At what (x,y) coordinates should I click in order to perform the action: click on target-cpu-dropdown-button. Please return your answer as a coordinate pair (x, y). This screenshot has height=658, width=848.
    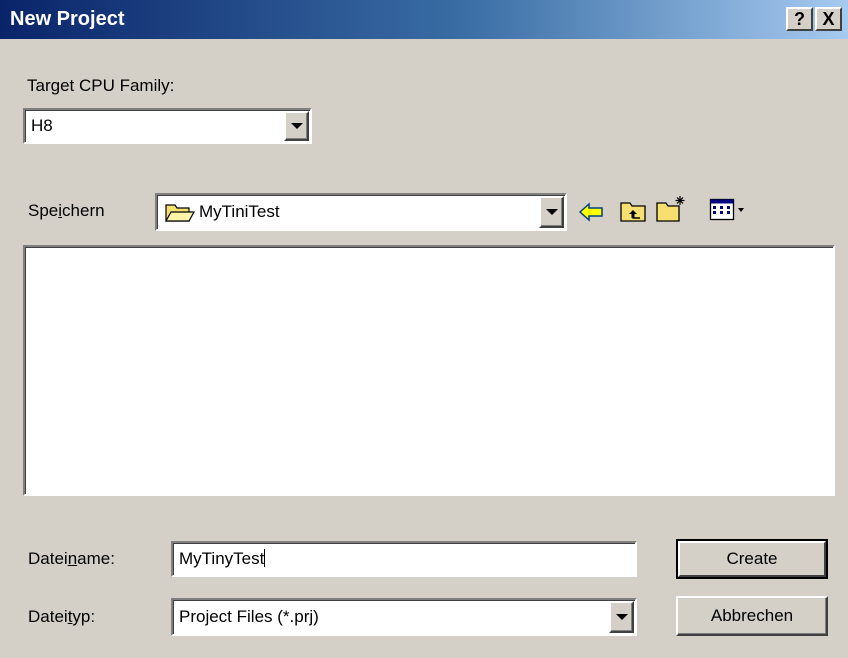
    Looking at the image, I should click on (296, 126).